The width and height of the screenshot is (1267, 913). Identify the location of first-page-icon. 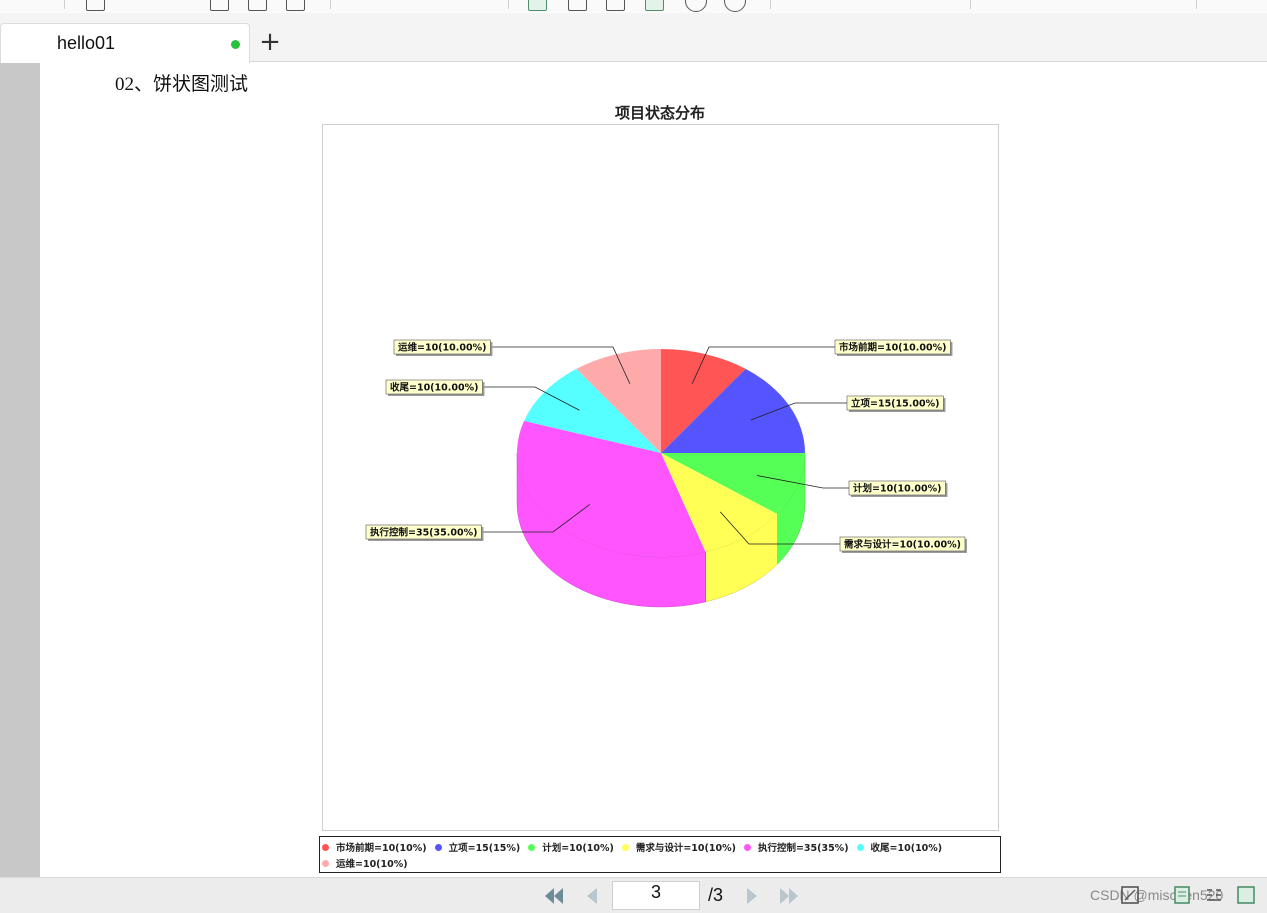
(554, 896).